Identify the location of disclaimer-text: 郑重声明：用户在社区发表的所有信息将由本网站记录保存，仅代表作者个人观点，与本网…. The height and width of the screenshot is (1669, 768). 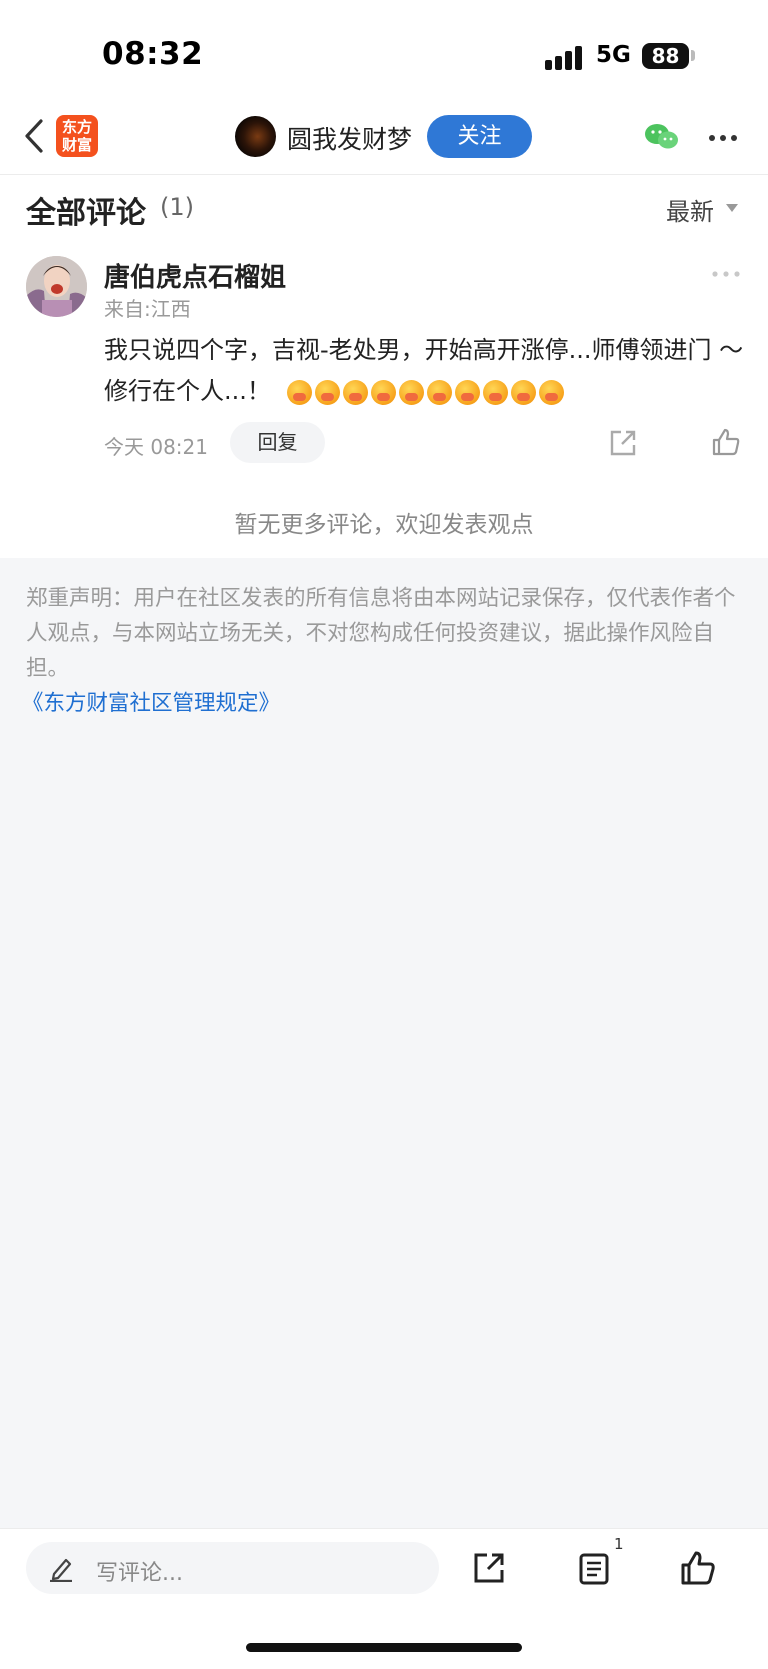
(381, 633).